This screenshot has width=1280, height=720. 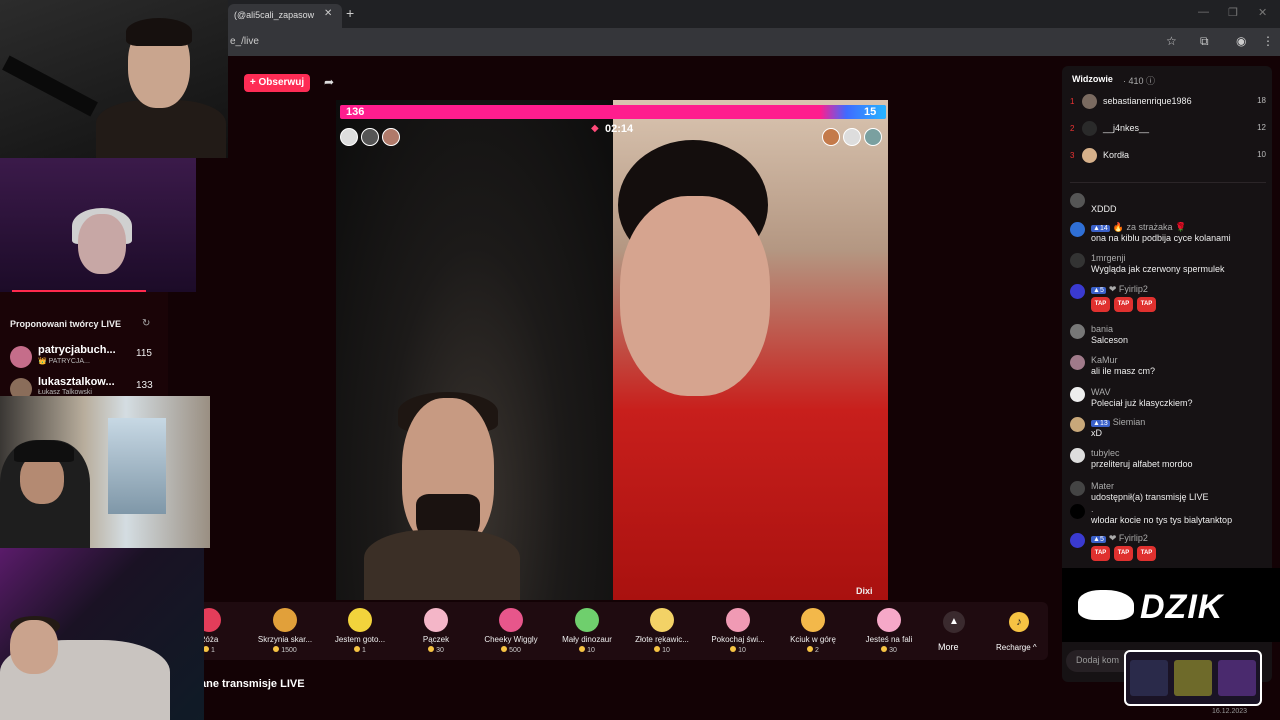 I want to click on gift-price: 2, so click(x=813, y=650).